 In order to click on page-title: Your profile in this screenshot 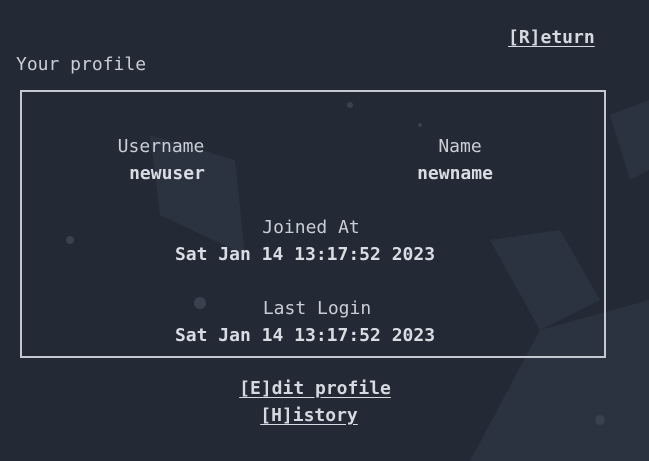, I will do `click(81, 64)`.